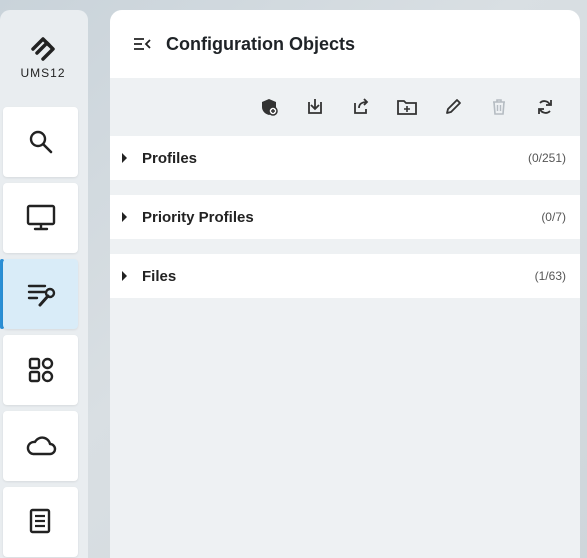 This screenshot has width=587, height=558. I want to click on apps-icon, so click(40, 370).